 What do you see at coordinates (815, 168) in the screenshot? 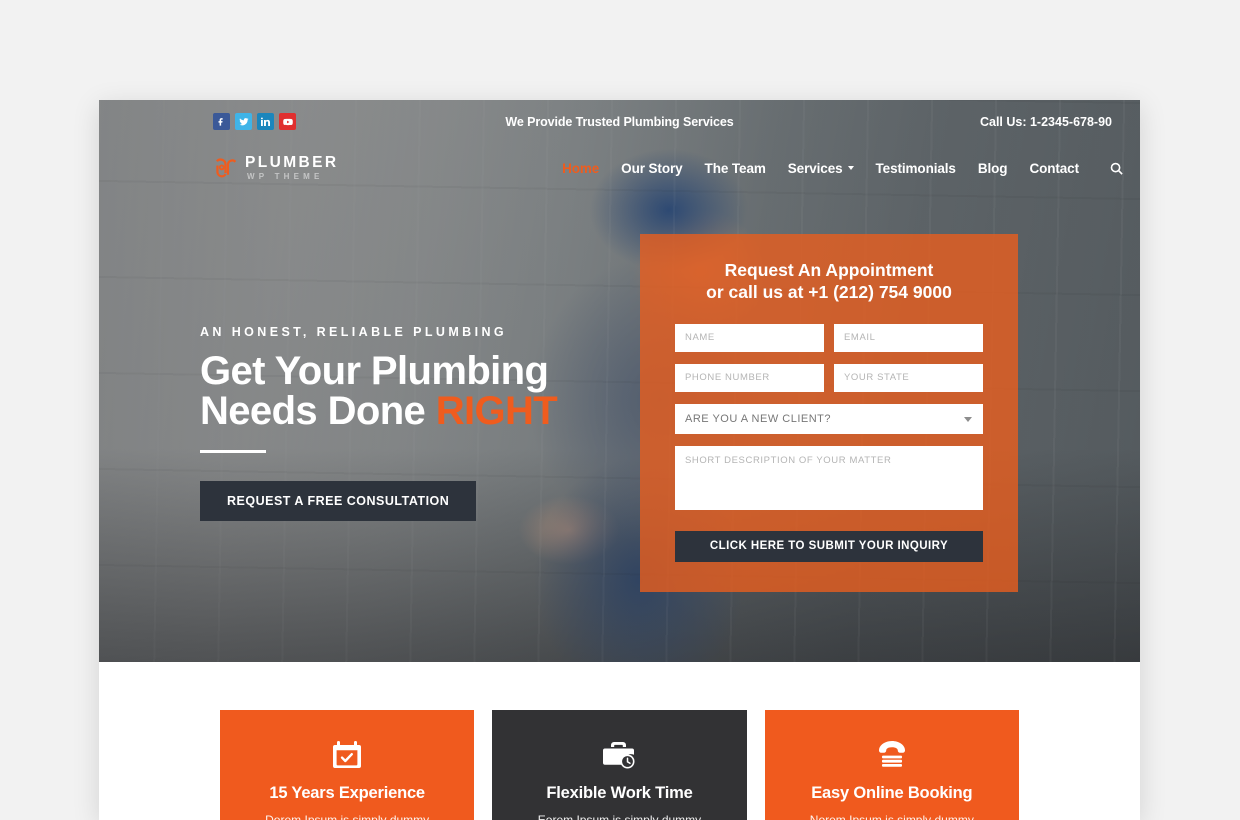
I see `nav-item-services-label: Services` at bounding box center [815, 168].